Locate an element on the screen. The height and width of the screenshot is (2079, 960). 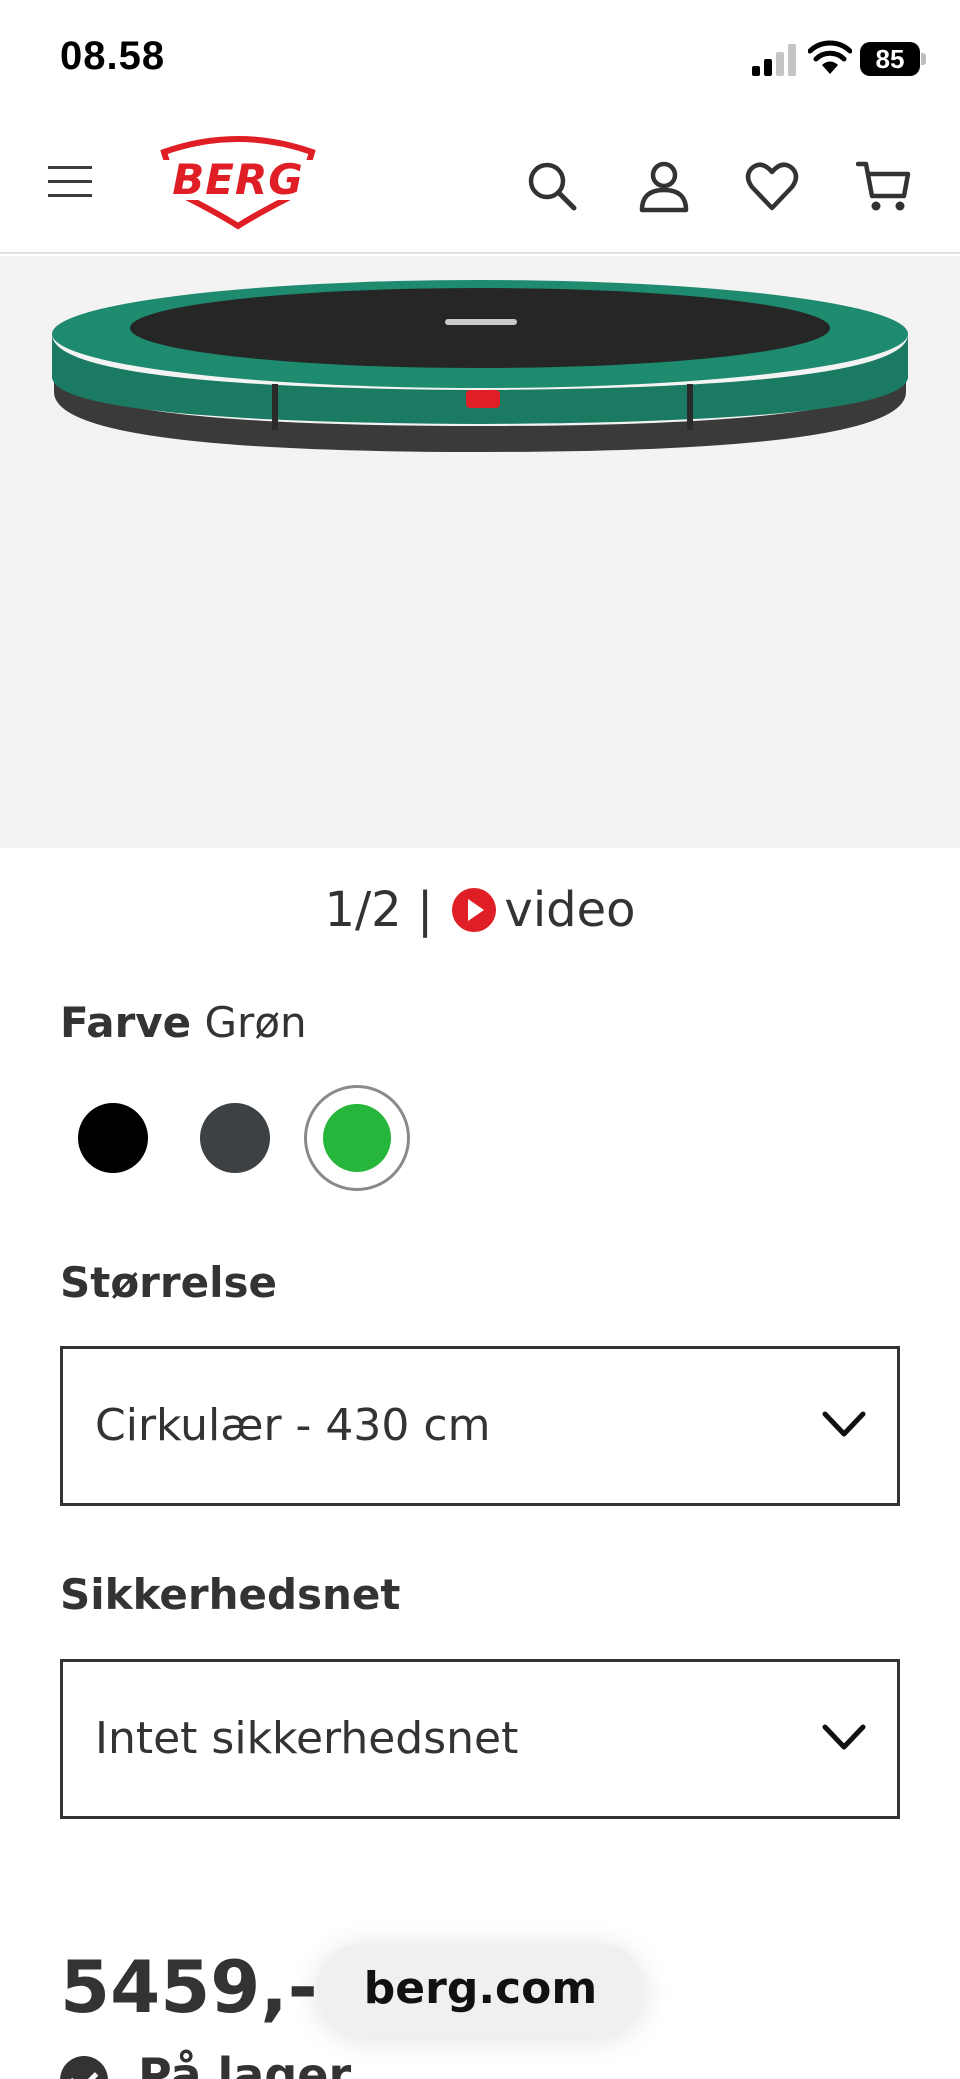
color-selected-value: Grøn is located at coordinates (255, 1022).